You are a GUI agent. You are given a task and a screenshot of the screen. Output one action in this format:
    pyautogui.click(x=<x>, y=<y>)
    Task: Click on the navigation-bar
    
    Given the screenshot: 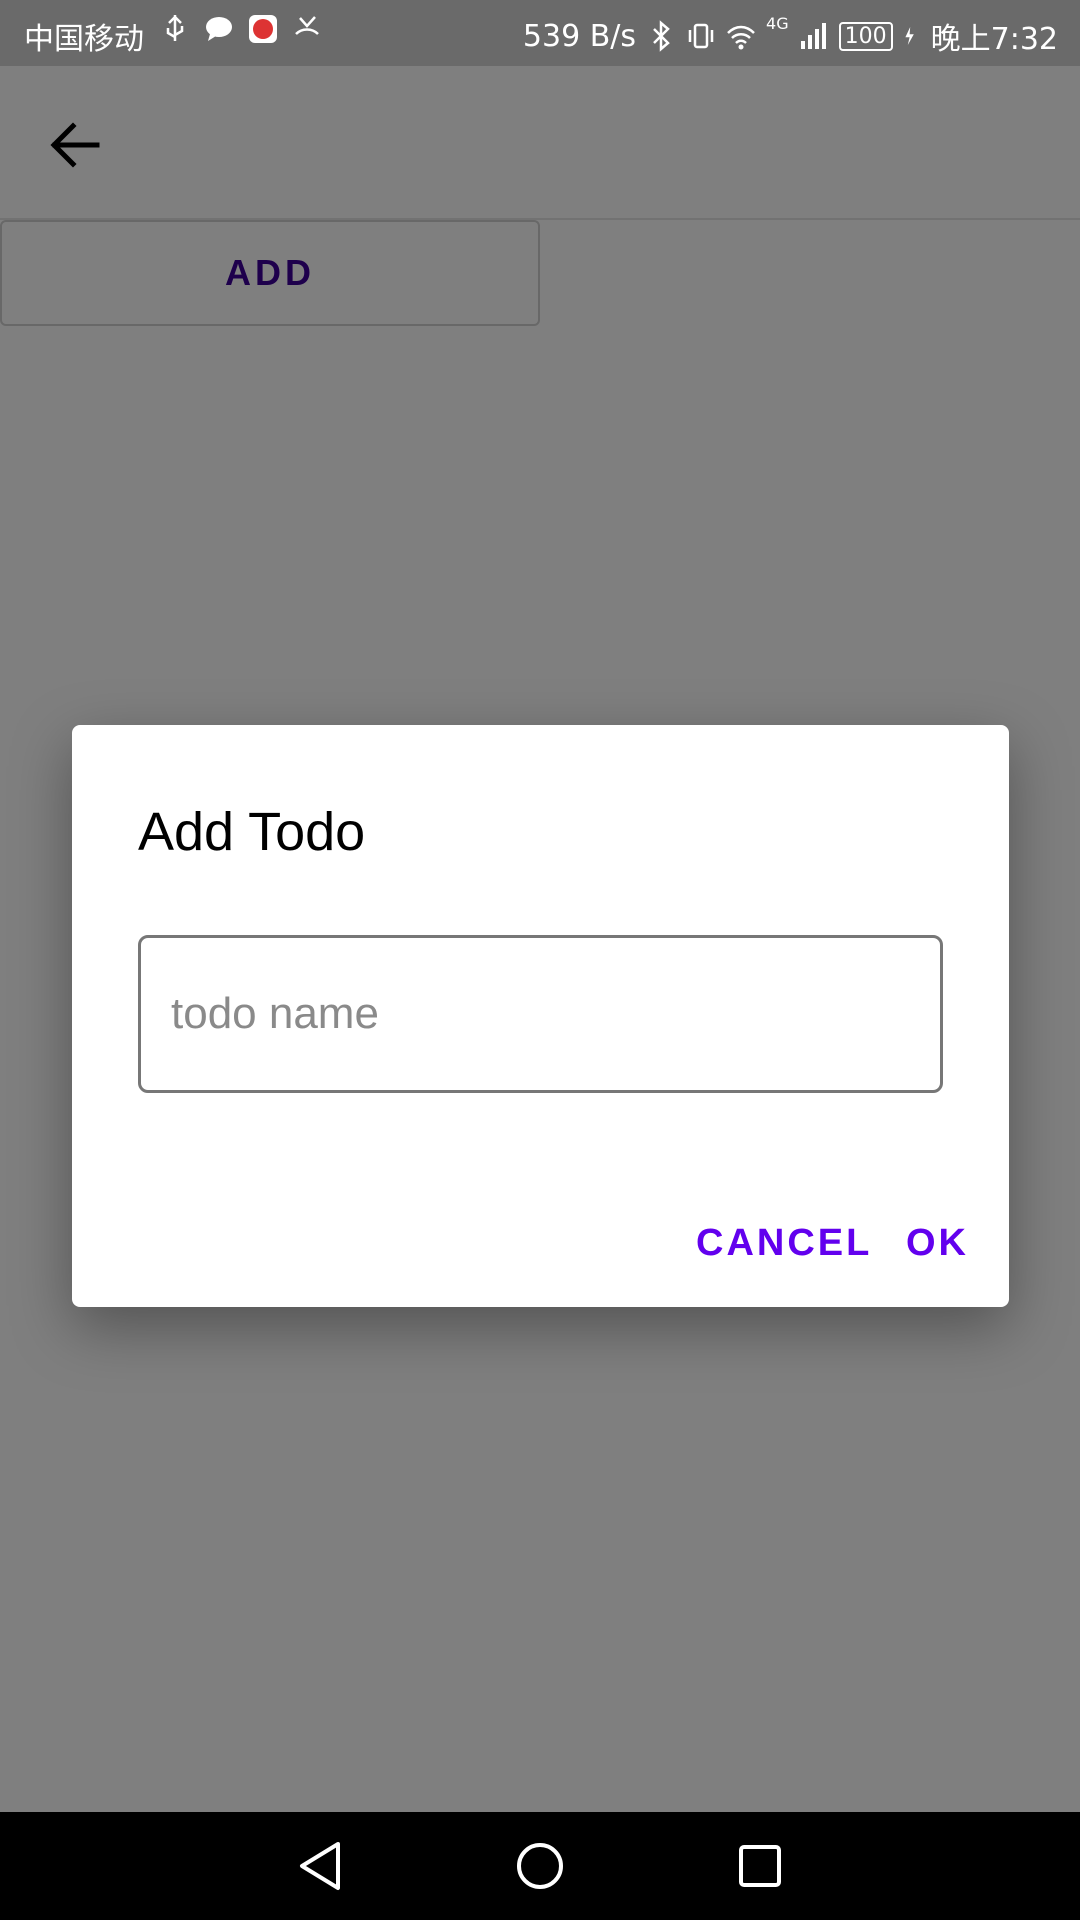 What is the action you would take?
    pyautogui.click(x=540, y=1866)
    